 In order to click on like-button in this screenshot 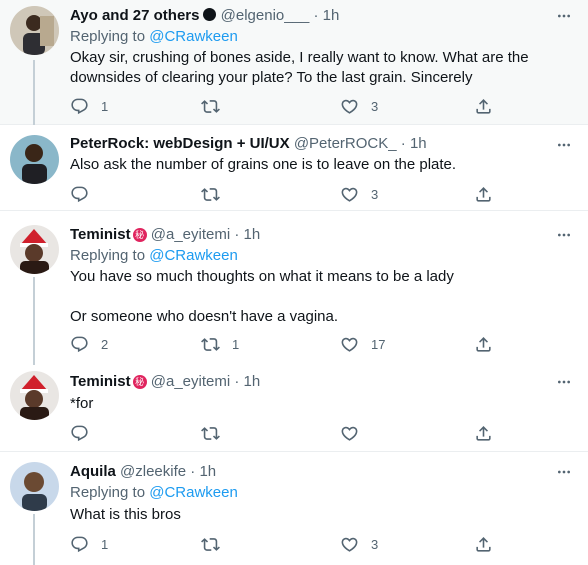, I will do `click(355, 433)`.